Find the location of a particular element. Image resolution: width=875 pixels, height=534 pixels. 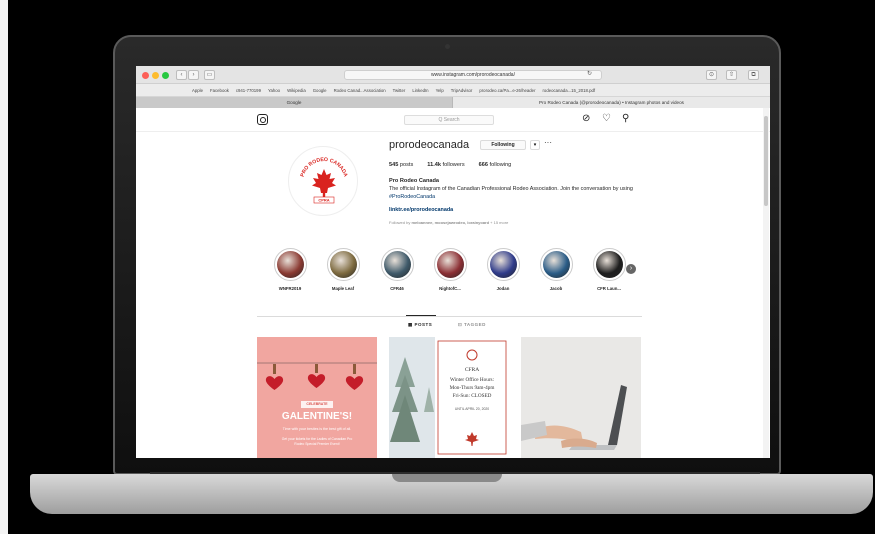

post-notice-line: Fri-Sun: CLOSED is located at coordinates (472, 396).